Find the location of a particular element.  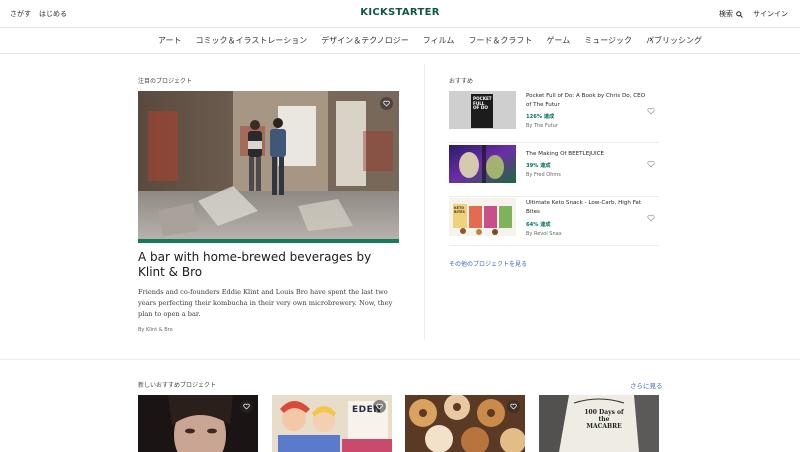

search-label: 検索 is located at coordinates (726, 14).